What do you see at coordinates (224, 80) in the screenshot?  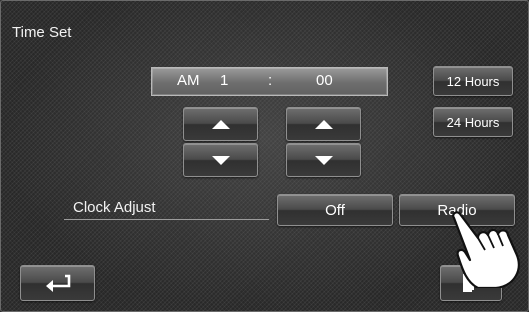 I see `hour-value: 1` at bounding box center [224, 80].